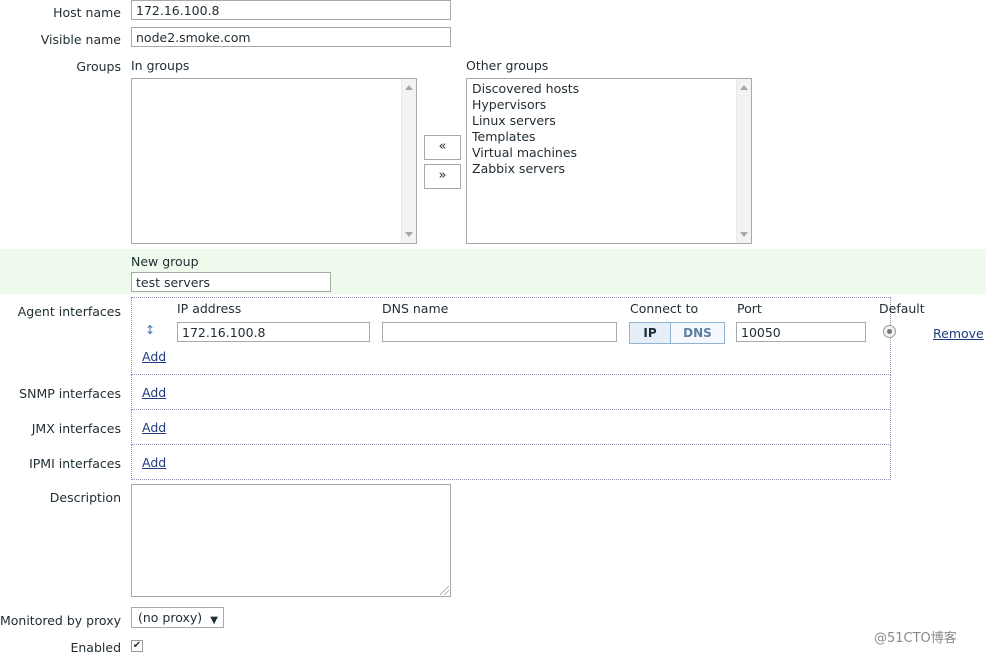 The width and height of the screenshot is (986, 655). I want to click on agent-port-input: 10050, so click(801, 332).